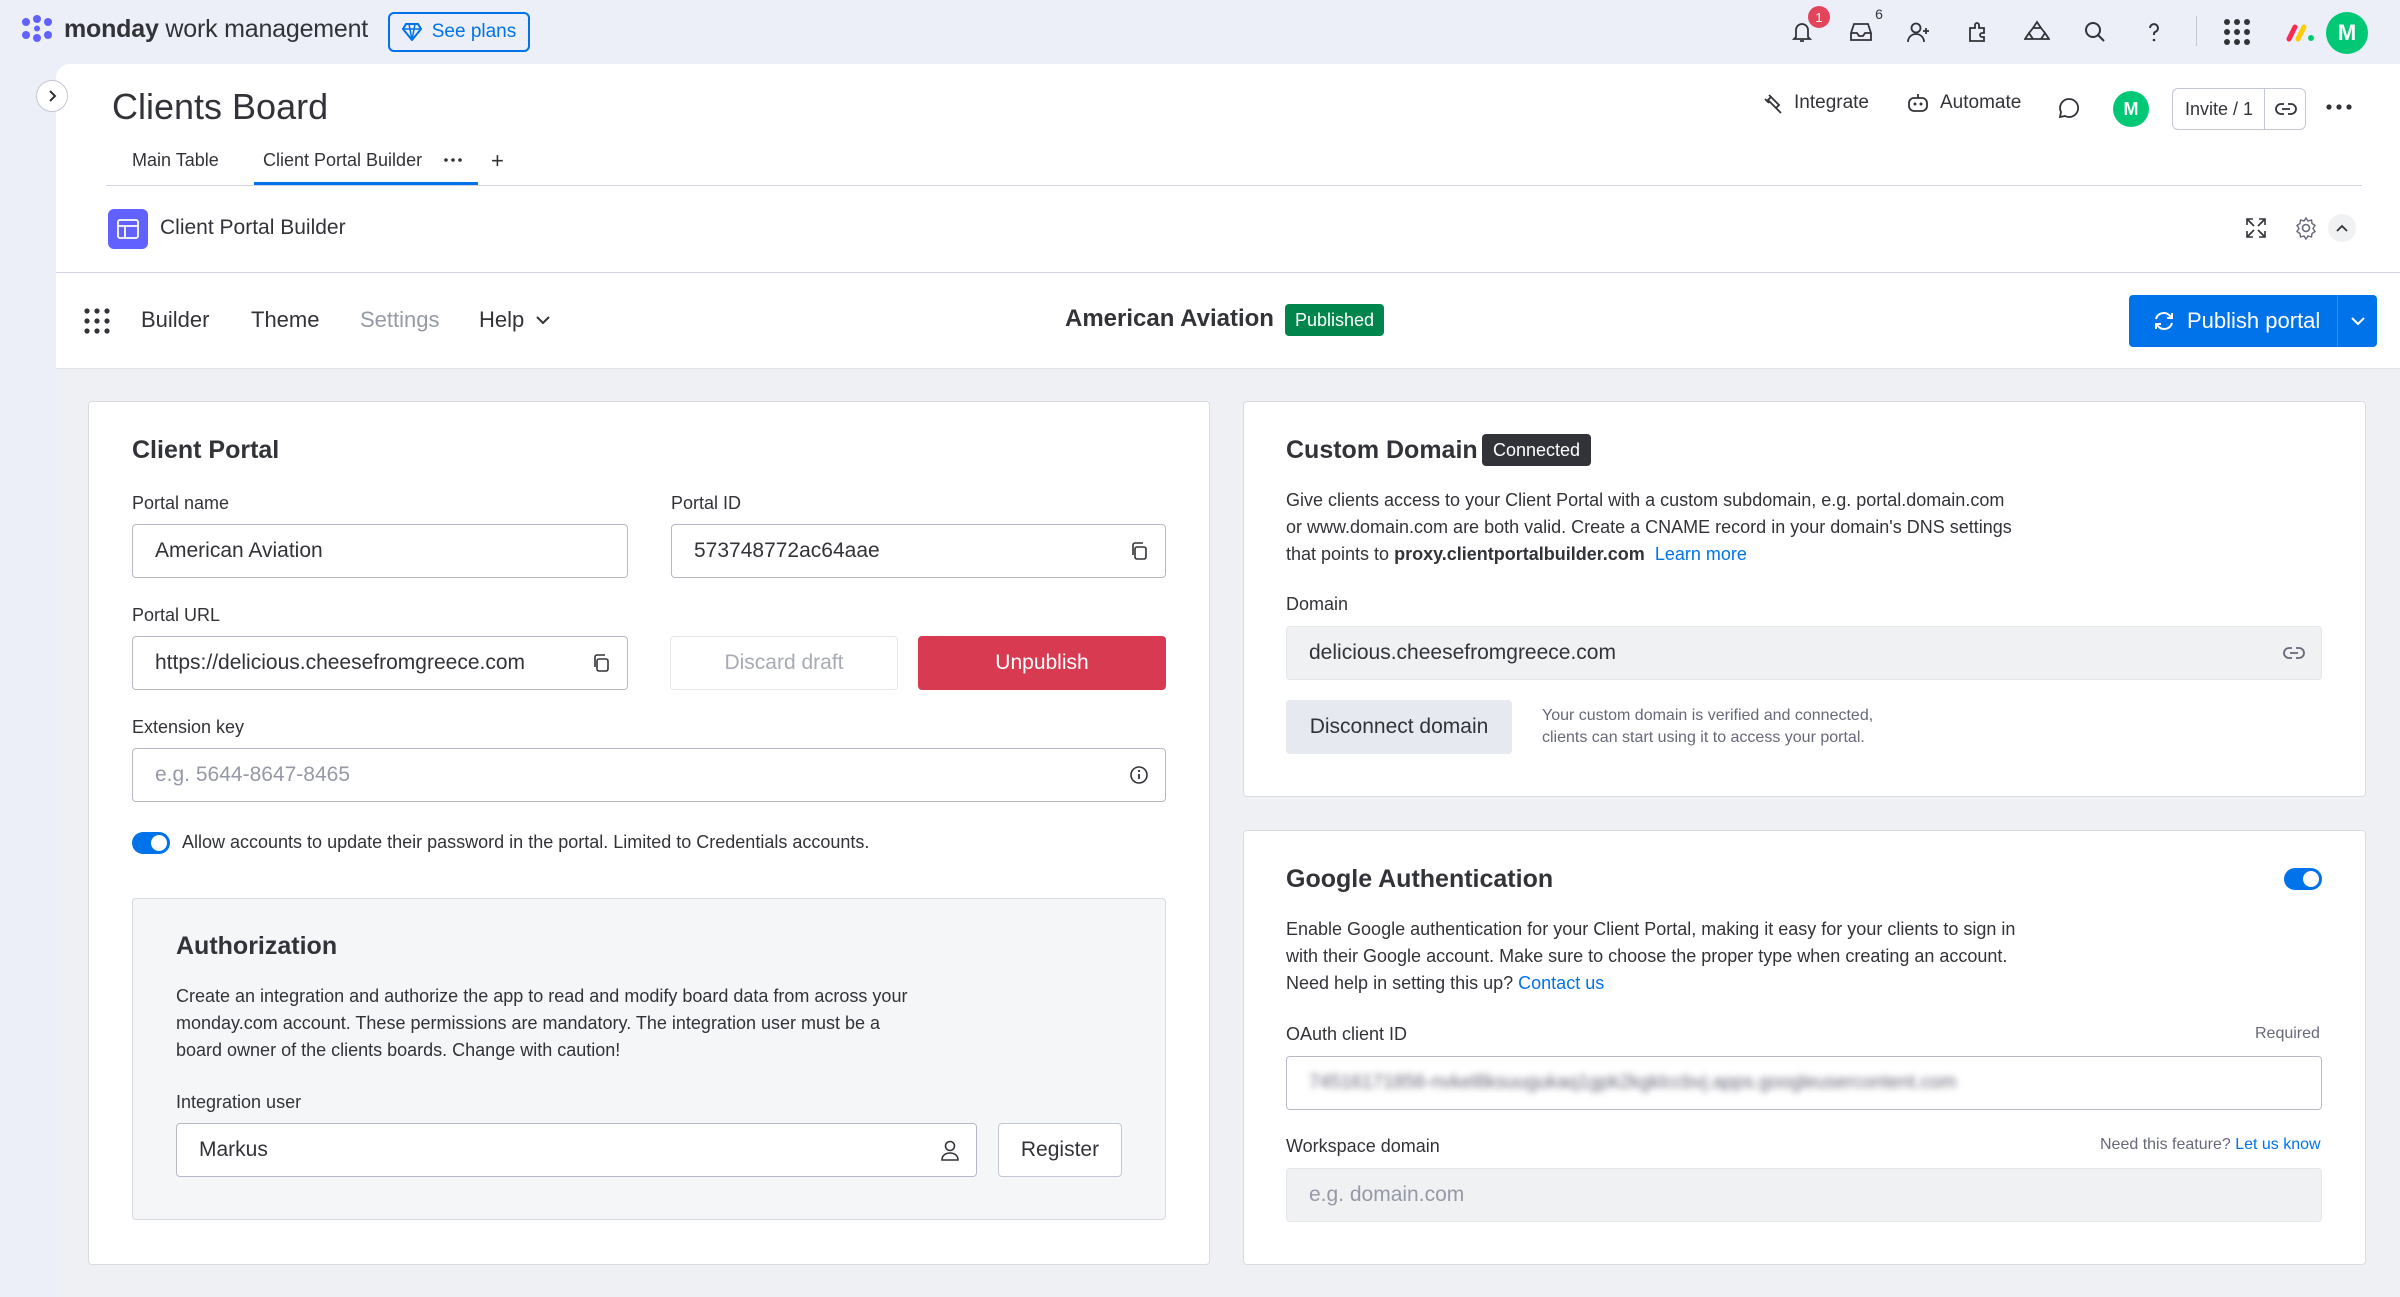  I want to click on notifications-bell-icon: 1, so click(1807, 28).